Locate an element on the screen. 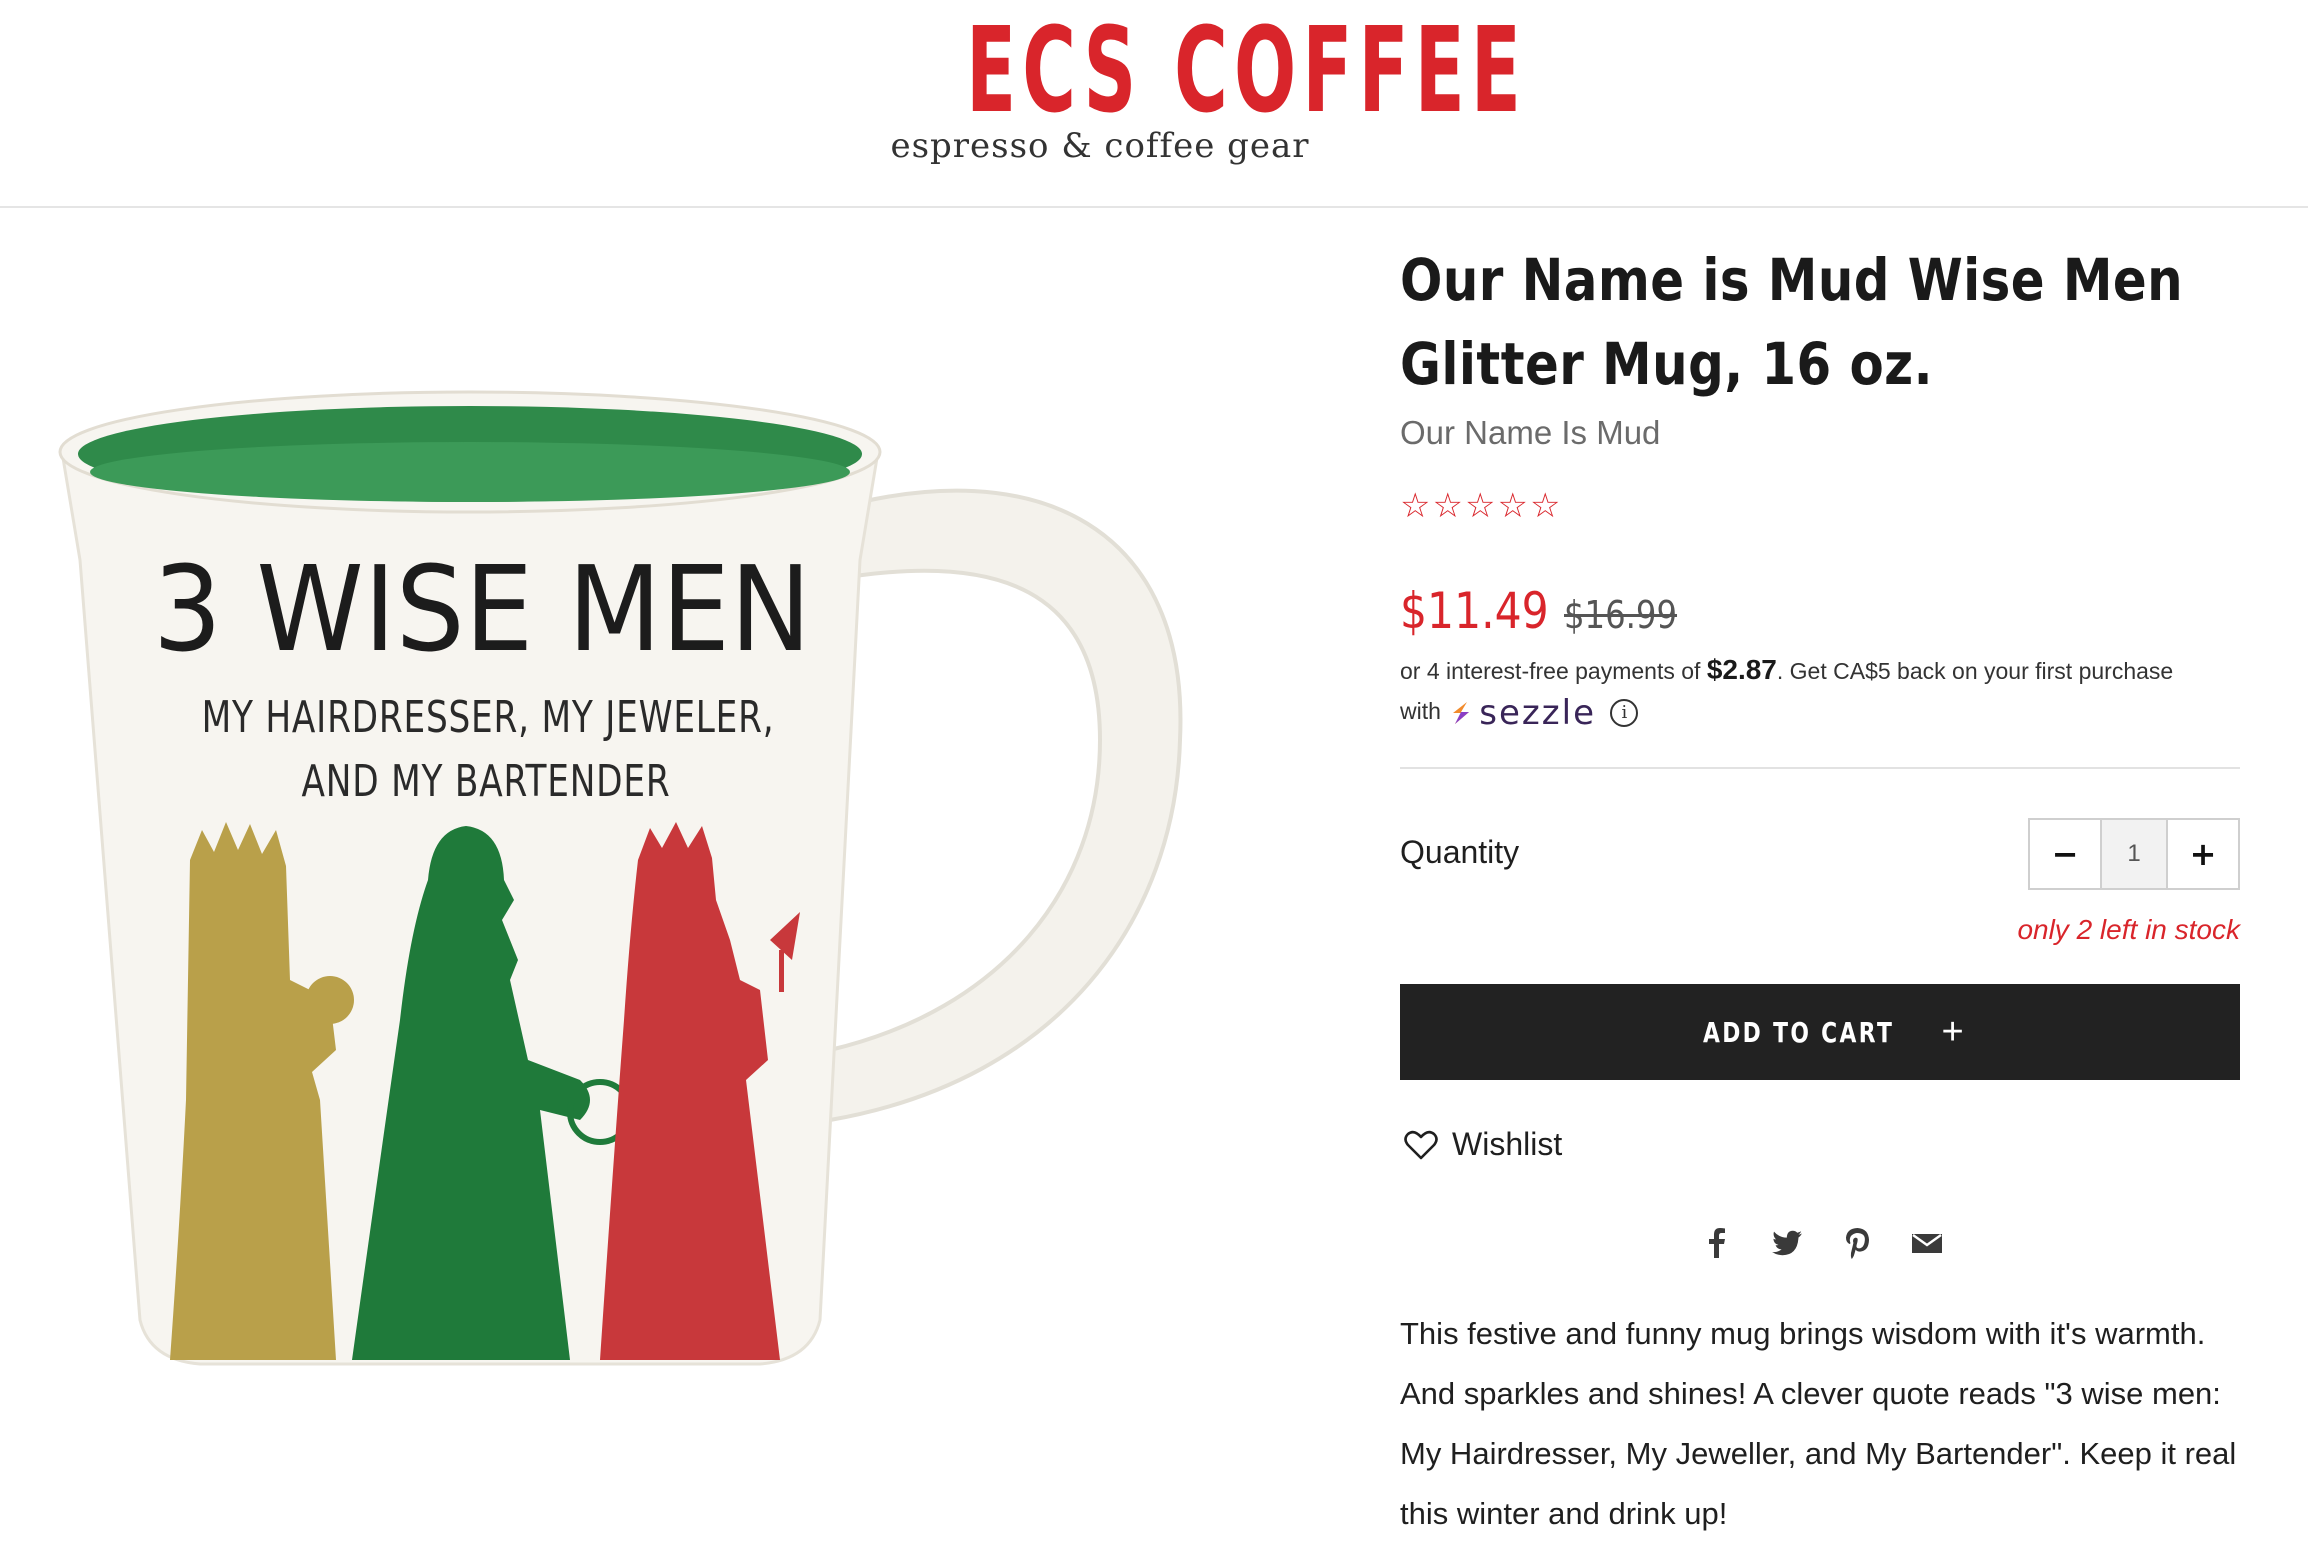 The height and width of the screenshot is (1568, 2308). sezzle-logo: sezzle is located at coordinates (1521, 713).